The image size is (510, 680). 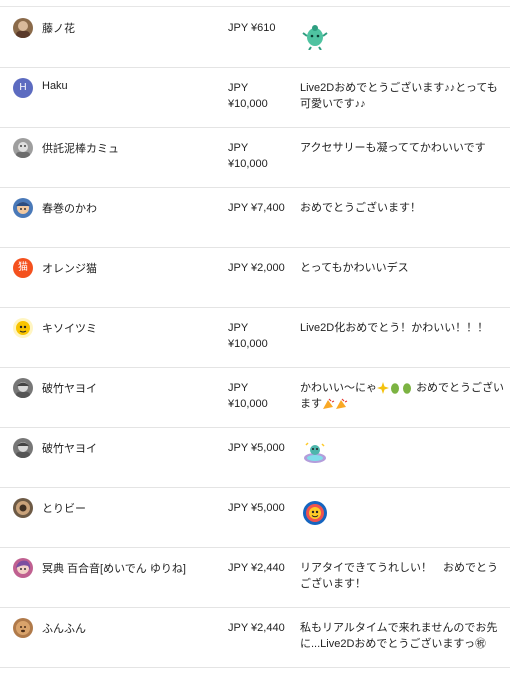 I want to click on avatar-letter: H, so click(x=23, y=87).